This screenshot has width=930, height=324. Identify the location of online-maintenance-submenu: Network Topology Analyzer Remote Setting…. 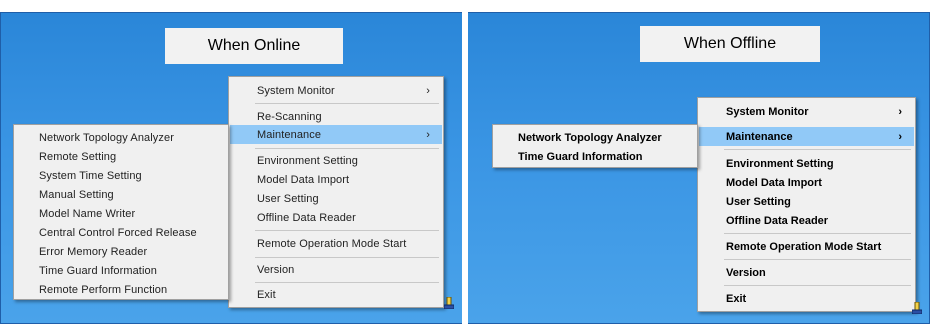
(121, 212).